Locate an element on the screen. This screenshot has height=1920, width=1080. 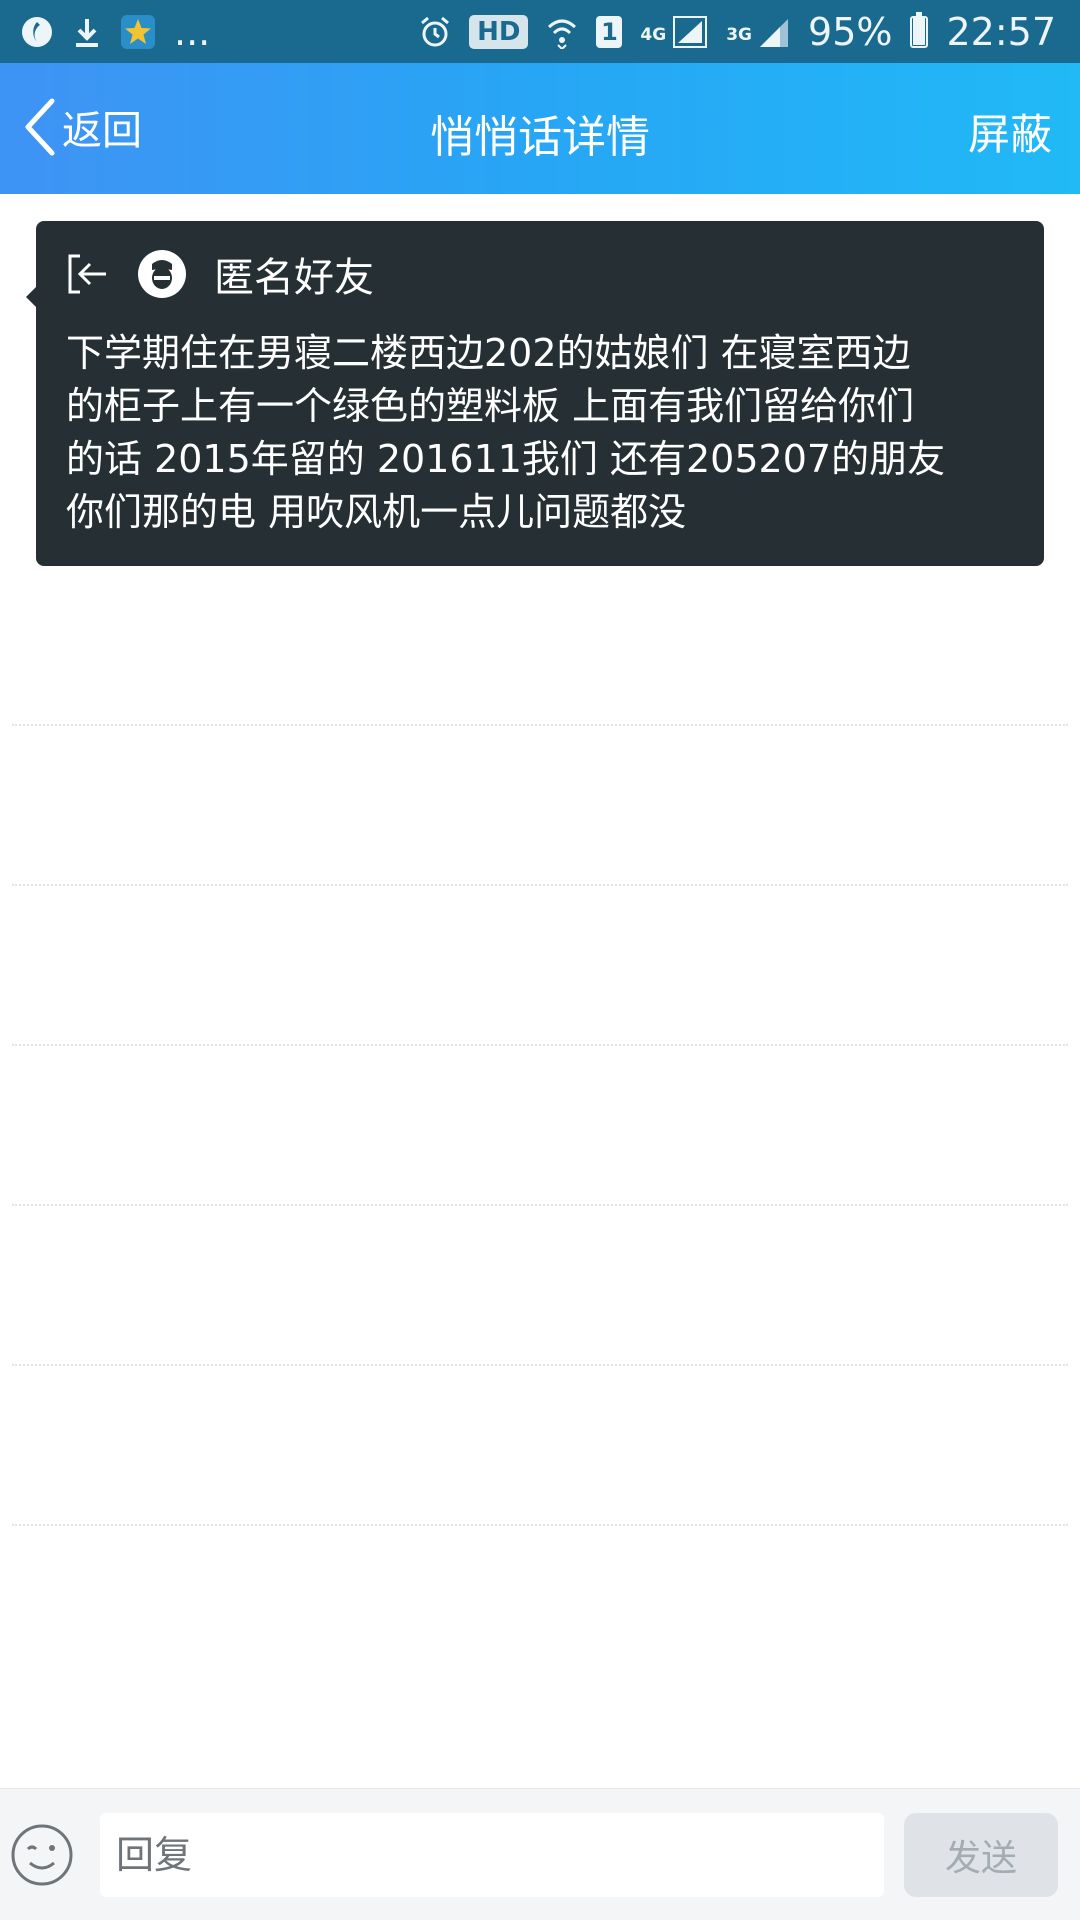
send-button: 发送 is located at coordinates (981, 1855).